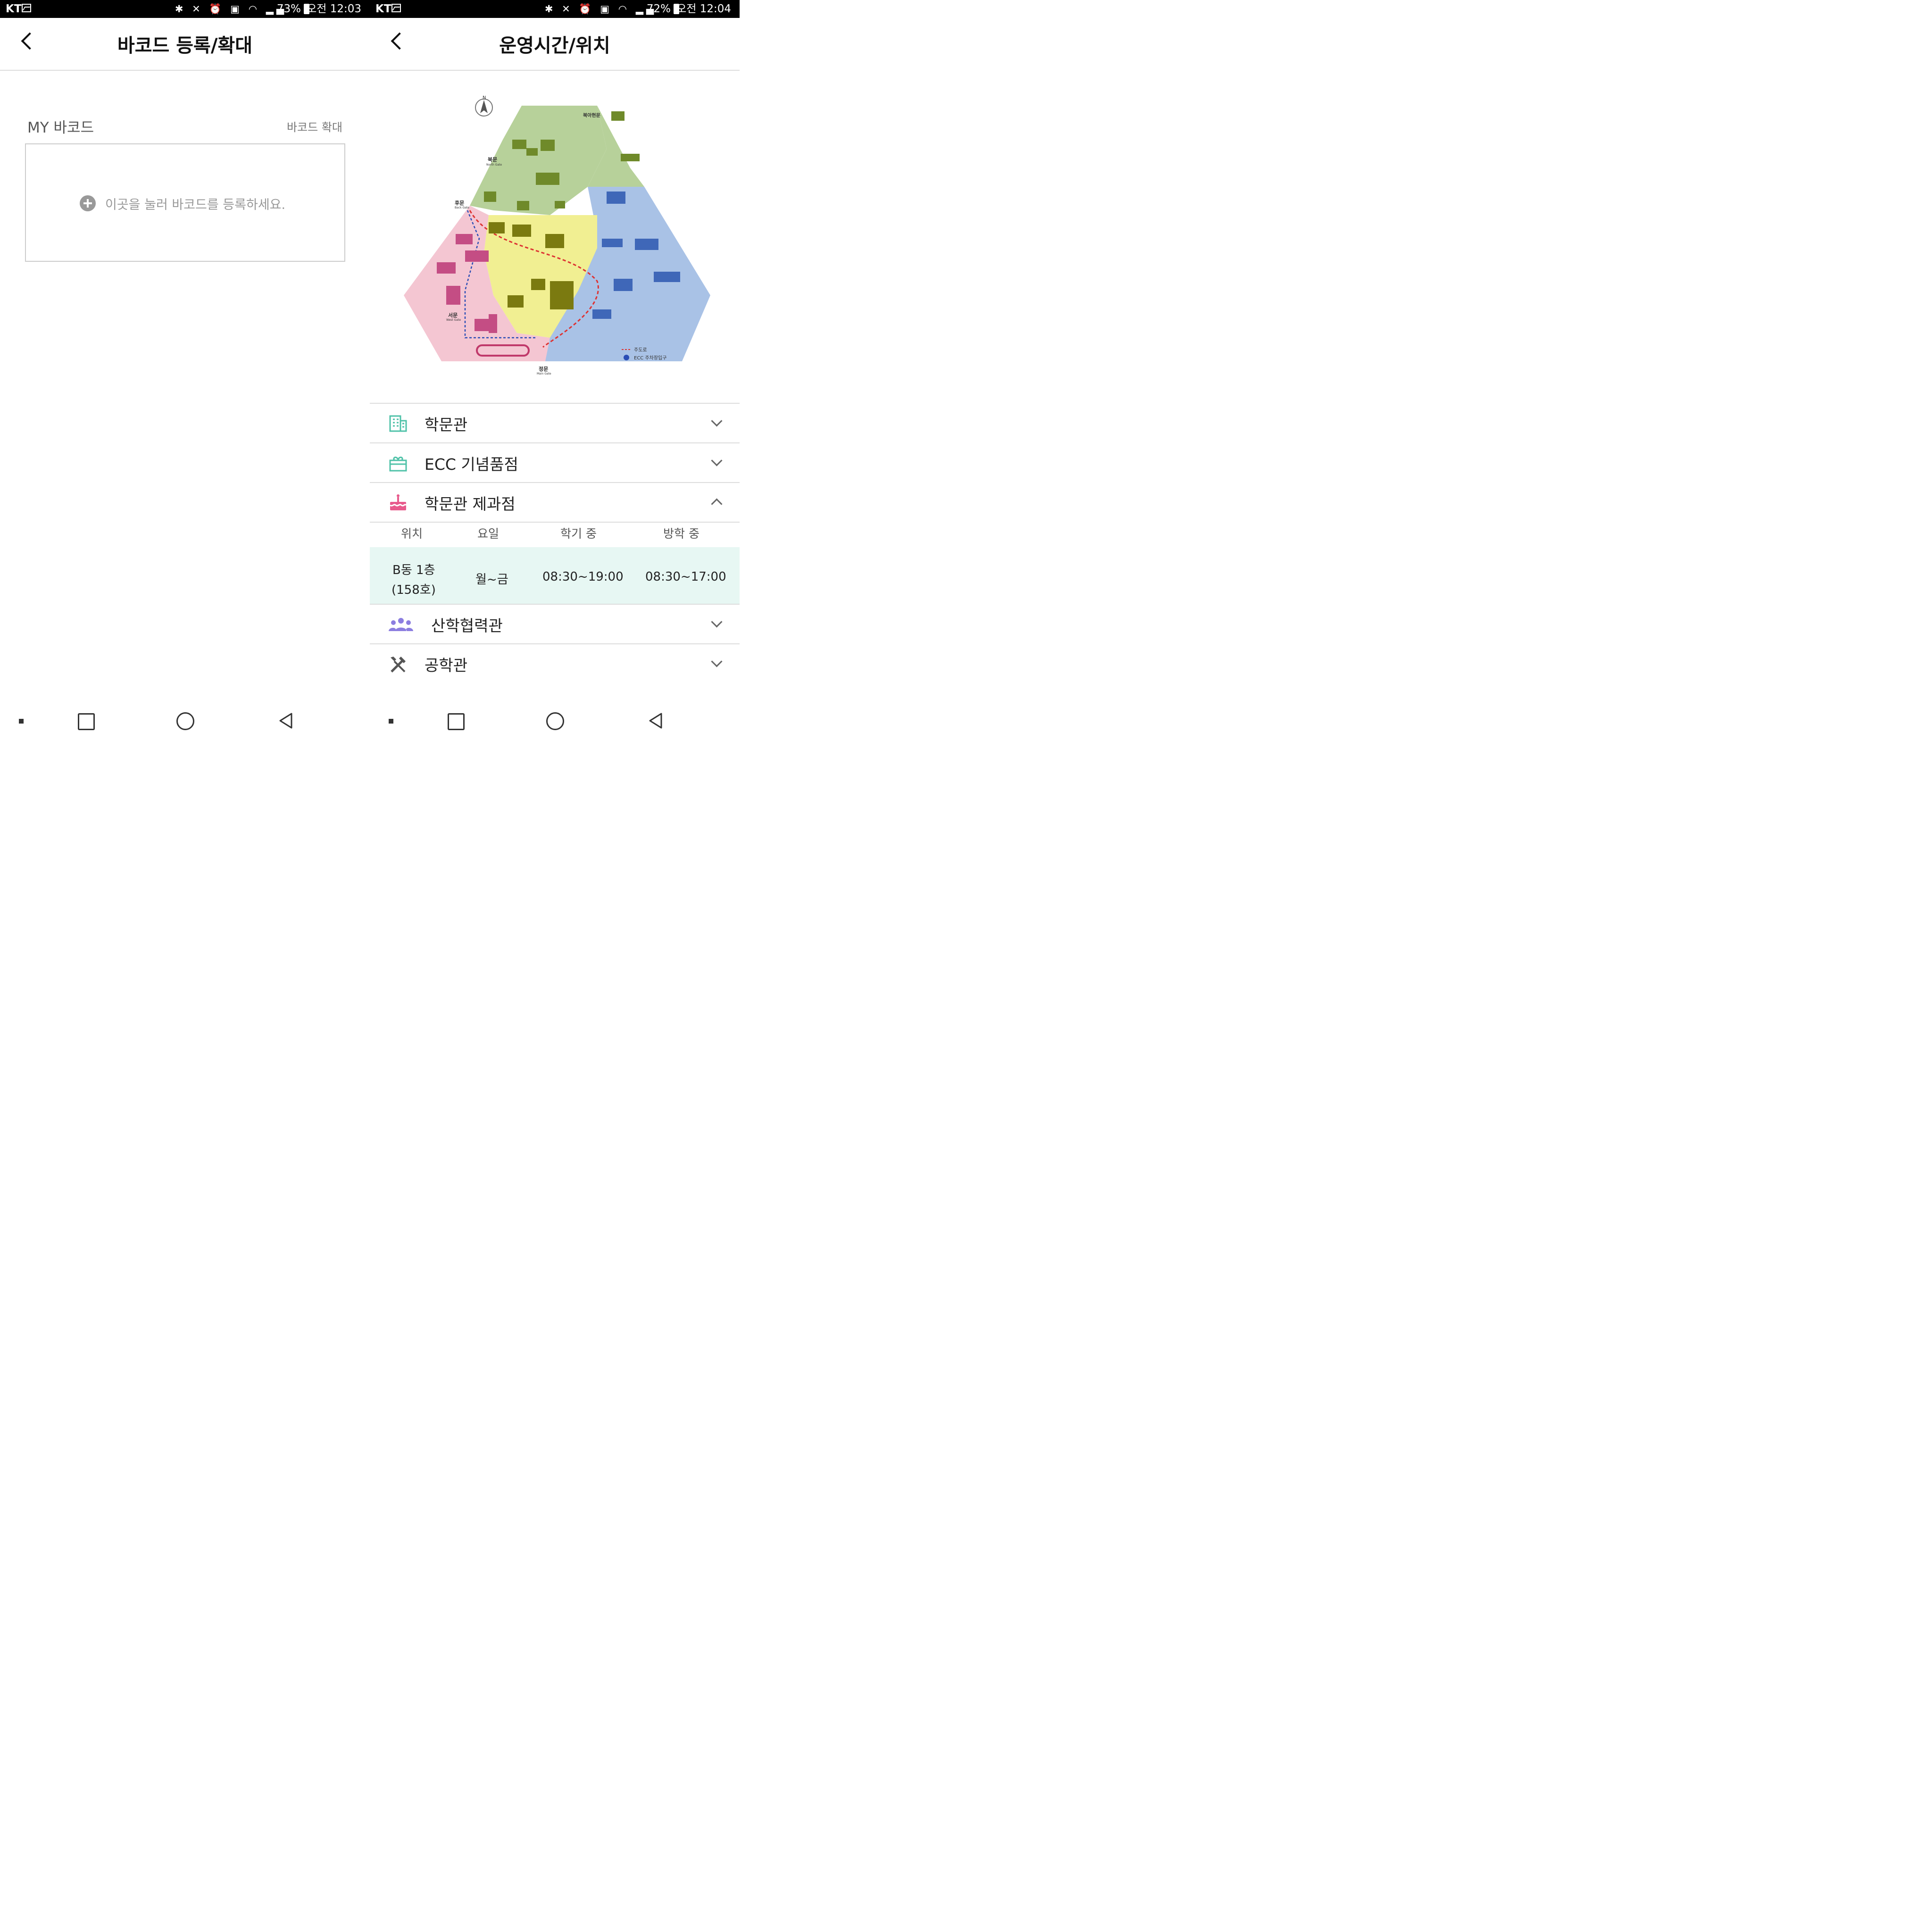 This screenshot has height=1932, width=1932. Describe the element at coordinates (583, 577) in the screenshot. I see `semester-hours-cell: 08:30~19:00` at that location.